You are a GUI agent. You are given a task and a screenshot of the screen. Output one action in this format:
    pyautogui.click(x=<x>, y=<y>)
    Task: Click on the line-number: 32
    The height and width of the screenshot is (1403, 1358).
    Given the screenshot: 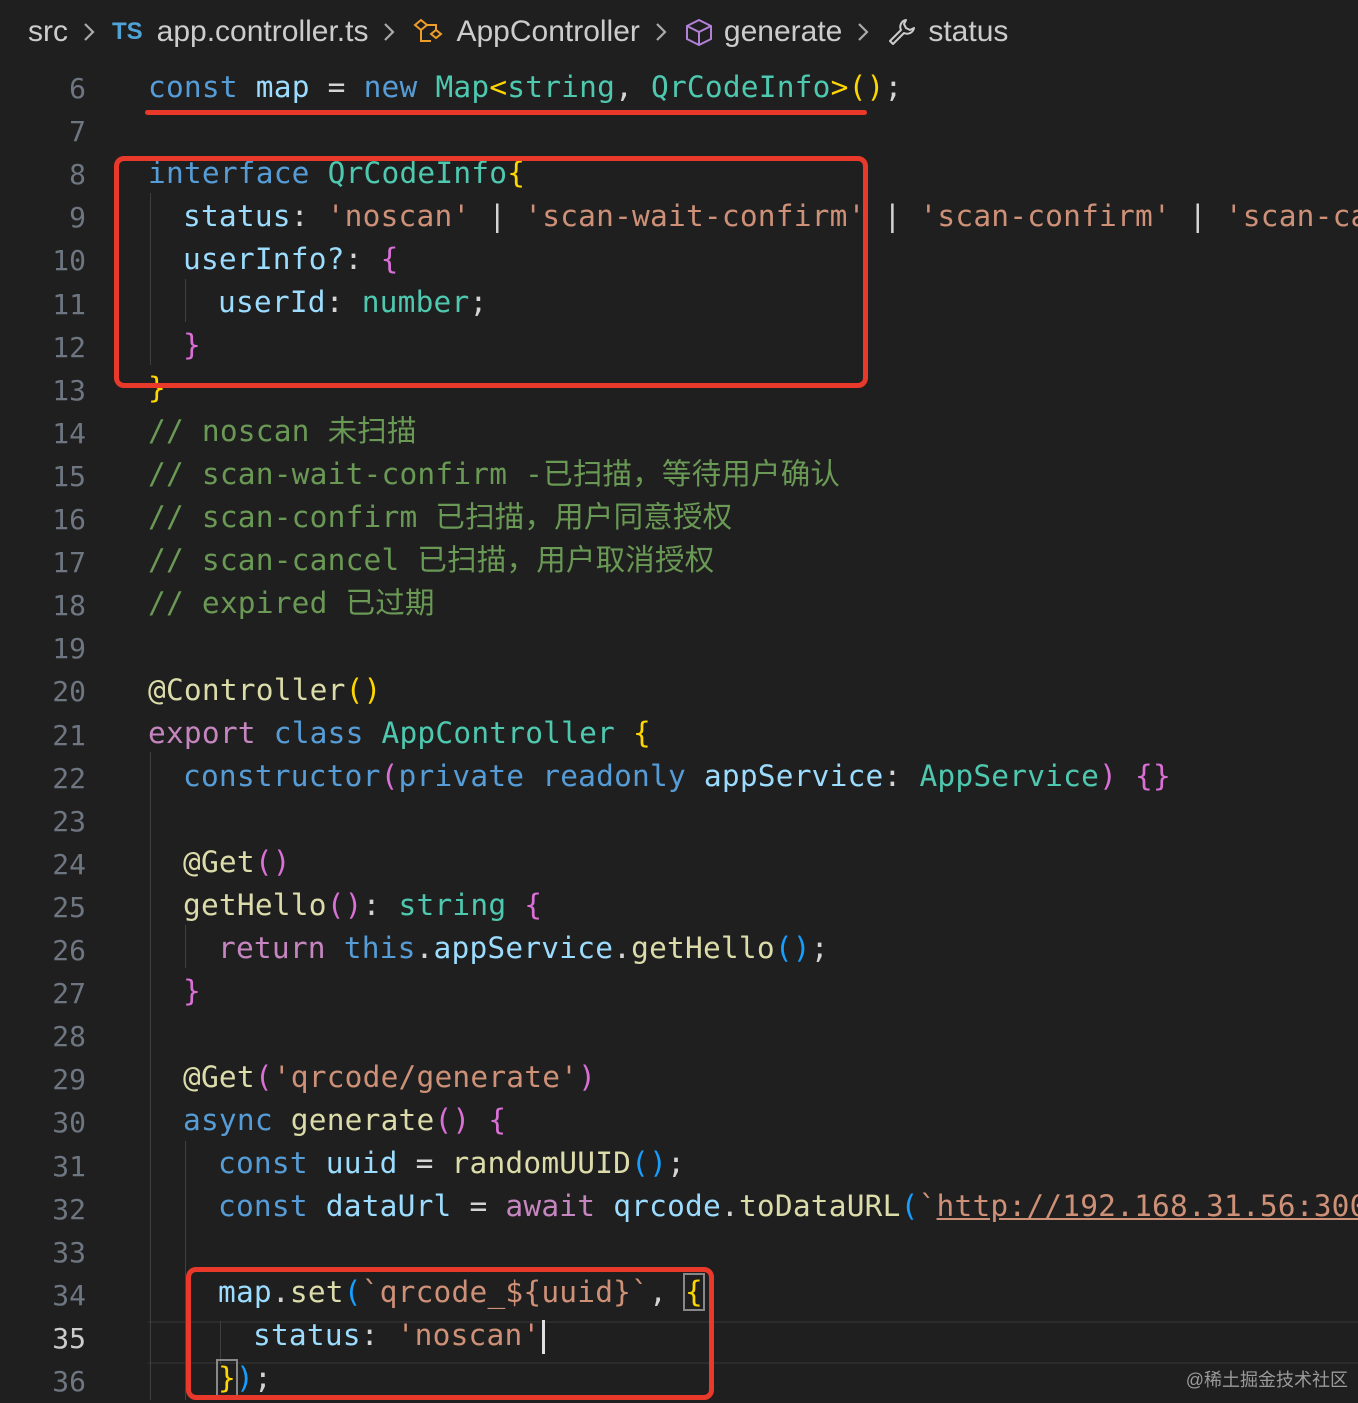 What is the action you would take?
    pyautogui.click(x=69, y=1209)
    